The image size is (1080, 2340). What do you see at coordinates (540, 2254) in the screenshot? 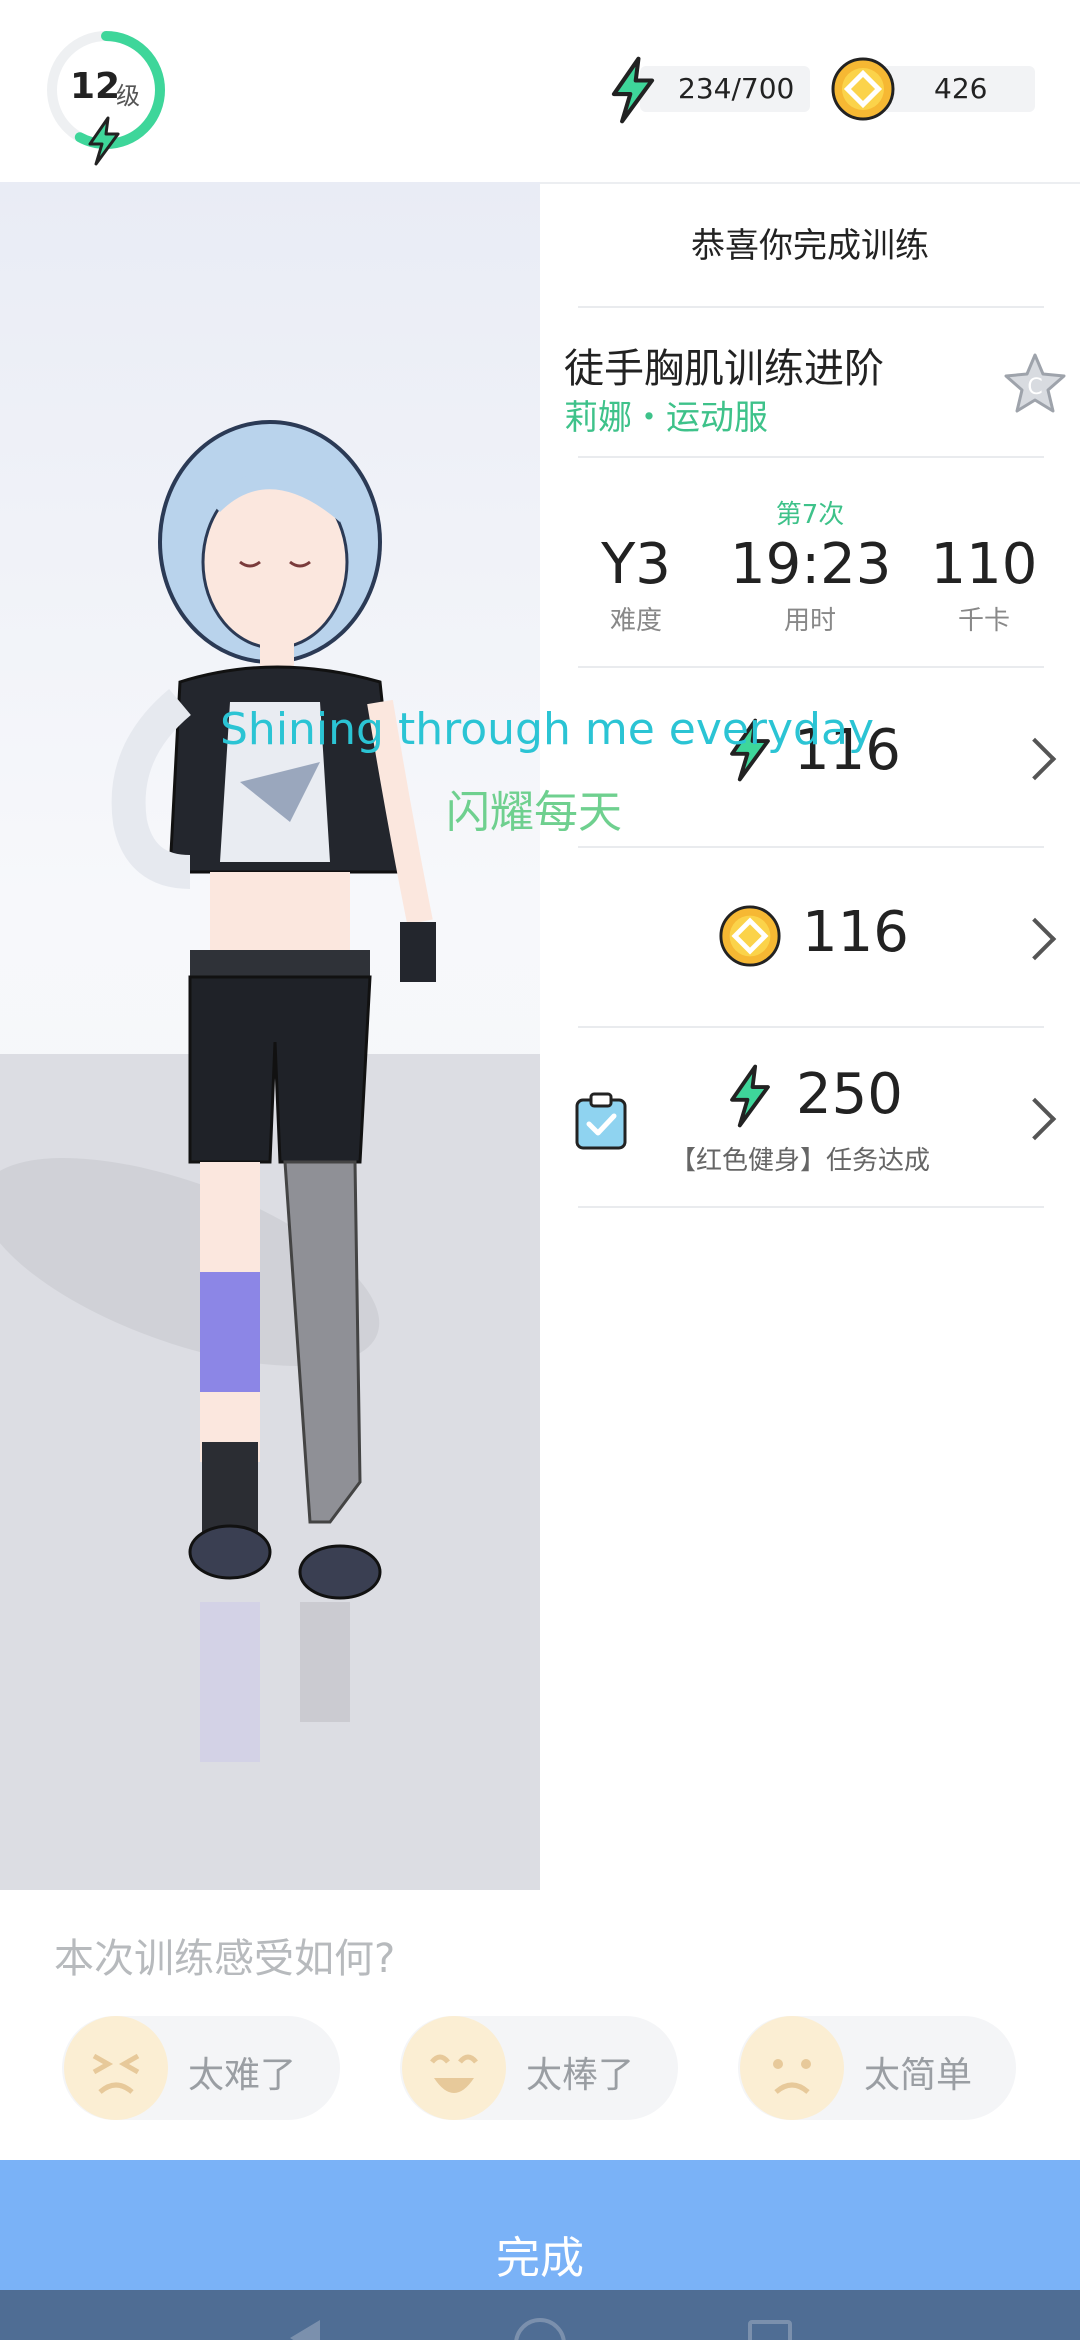
I see `done-button-label: 完成` at bounding box center [540, 2254].